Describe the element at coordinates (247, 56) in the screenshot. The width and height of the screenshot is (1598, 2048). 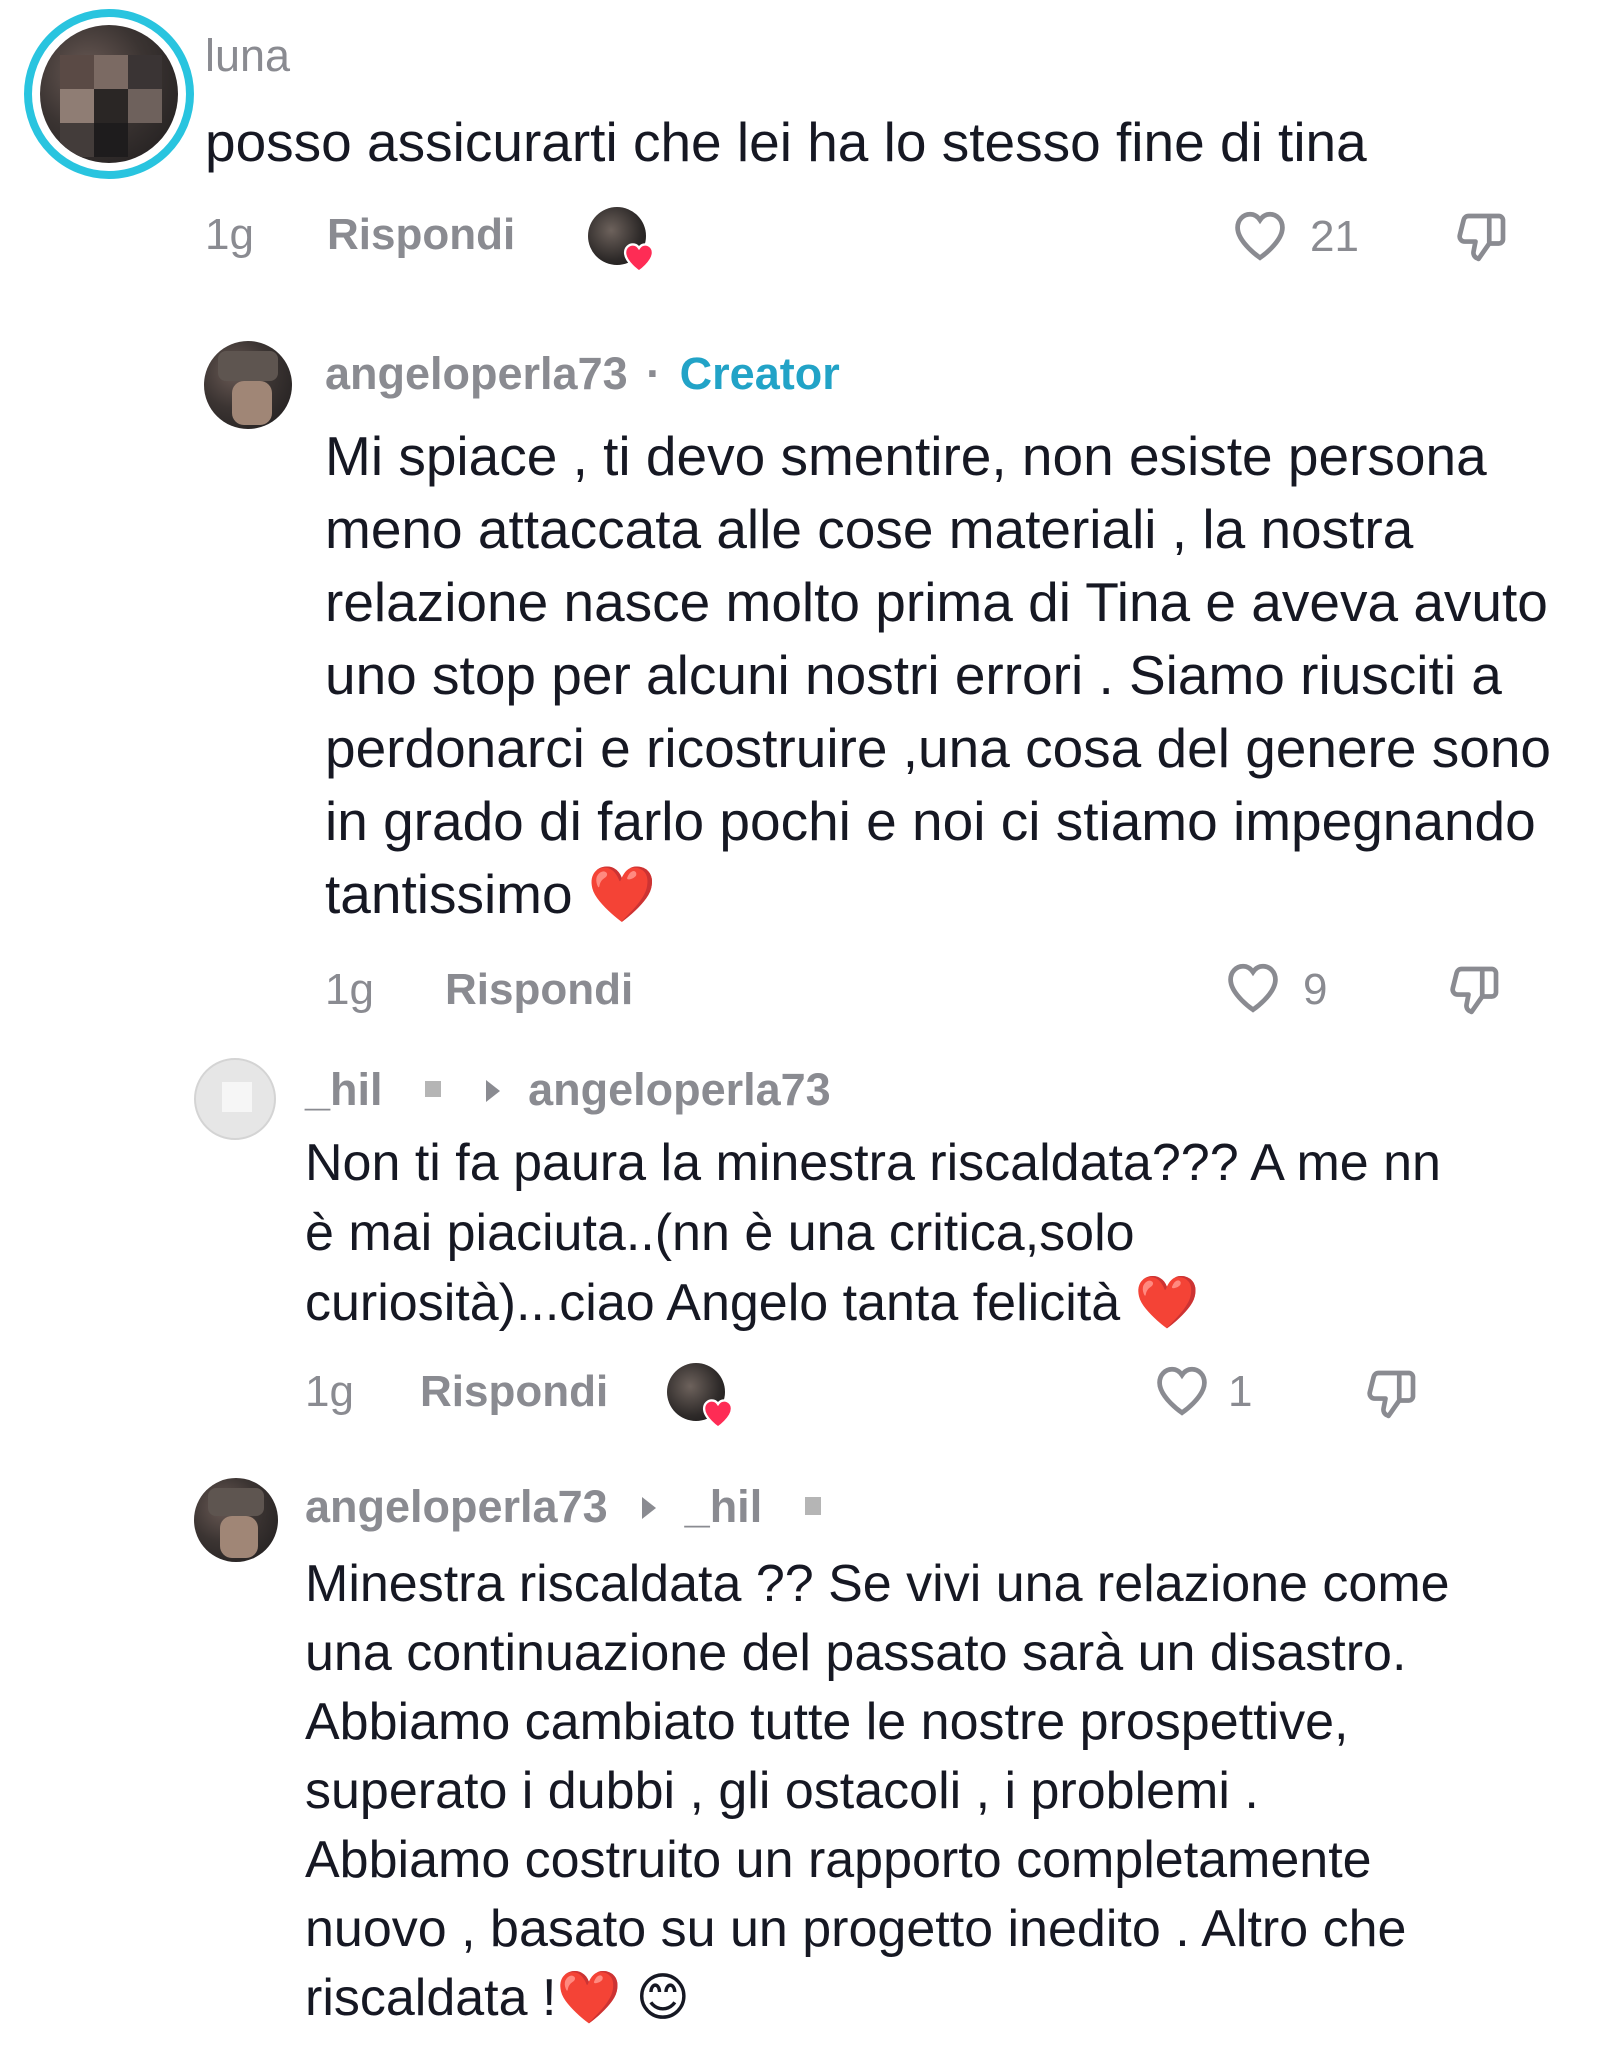
I see `username: luna` at that location.